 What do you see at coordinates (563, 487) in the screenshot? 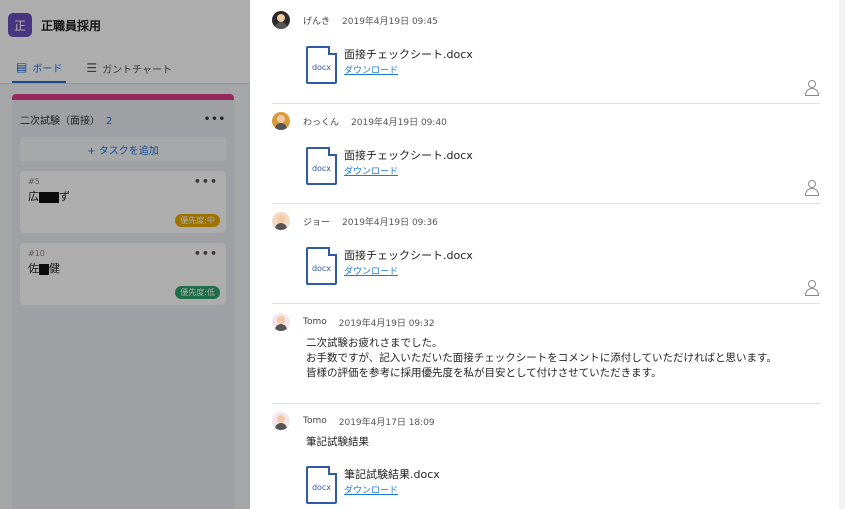
I see `attachment: docx 筆記試験結果.docx ダウンロード` at bounding box center [563, 487].